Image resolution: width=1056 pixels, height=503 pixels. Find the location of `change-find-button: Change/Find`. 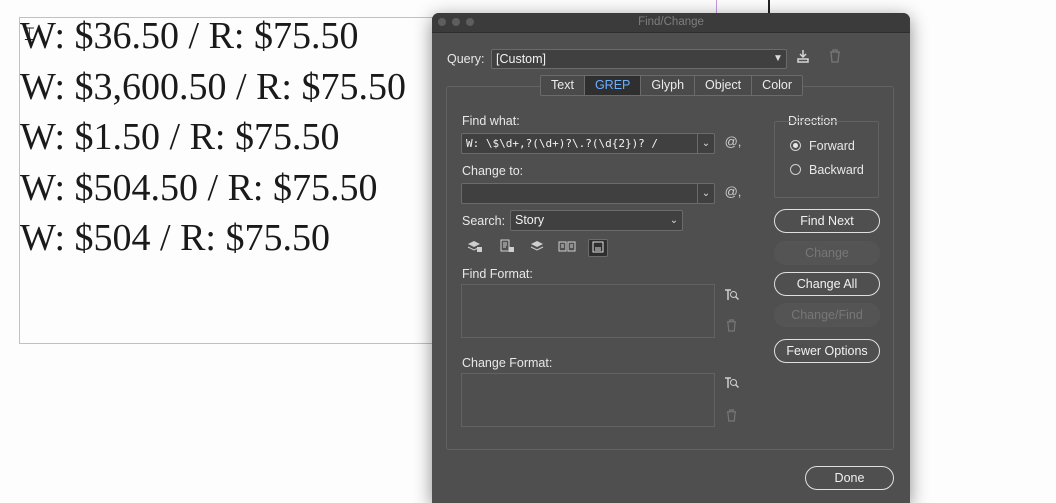

change-find-button: Change/Find is located at coordinates (827, 315).